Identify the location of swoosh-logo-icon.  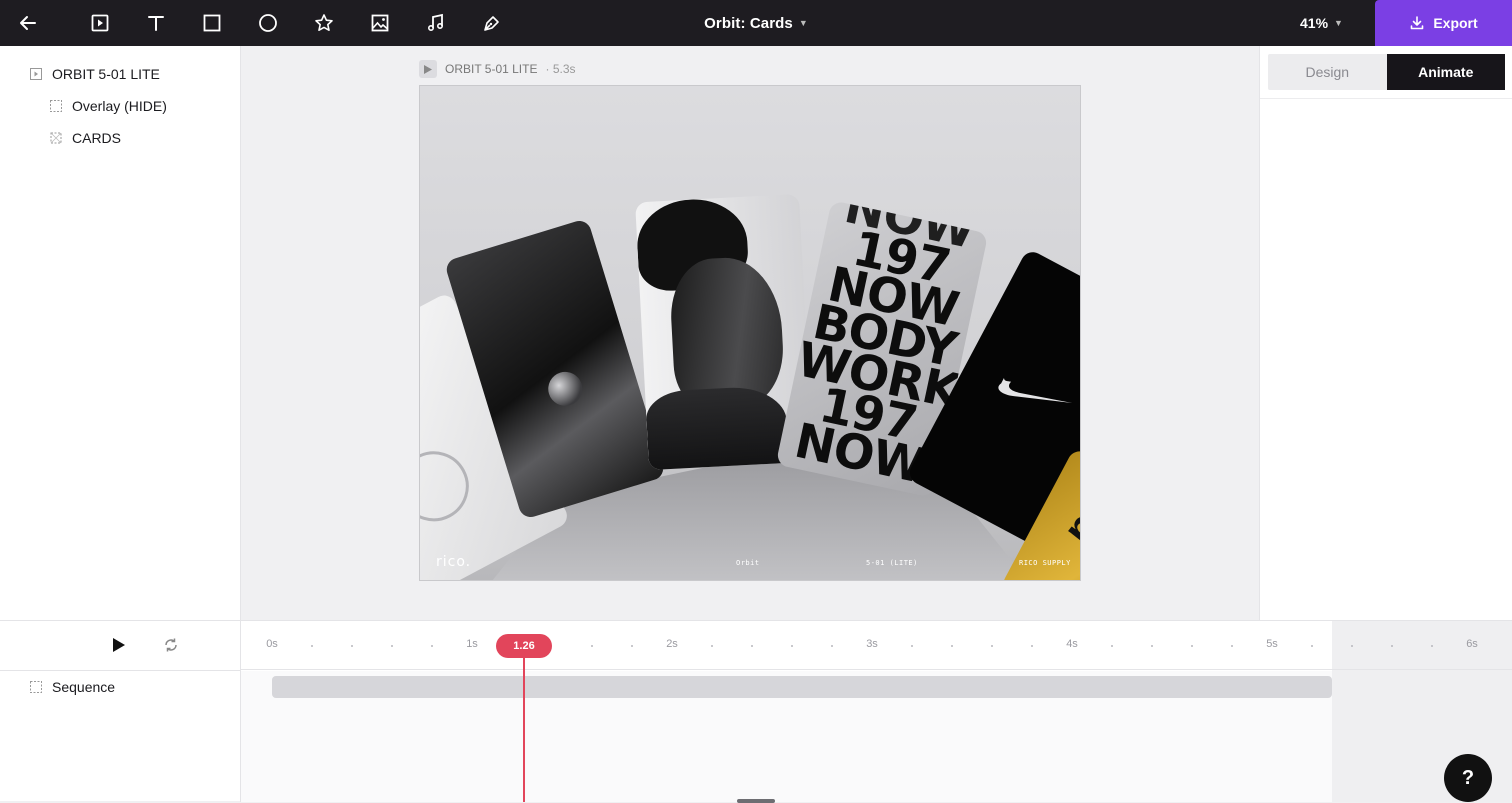
(1035, 391).